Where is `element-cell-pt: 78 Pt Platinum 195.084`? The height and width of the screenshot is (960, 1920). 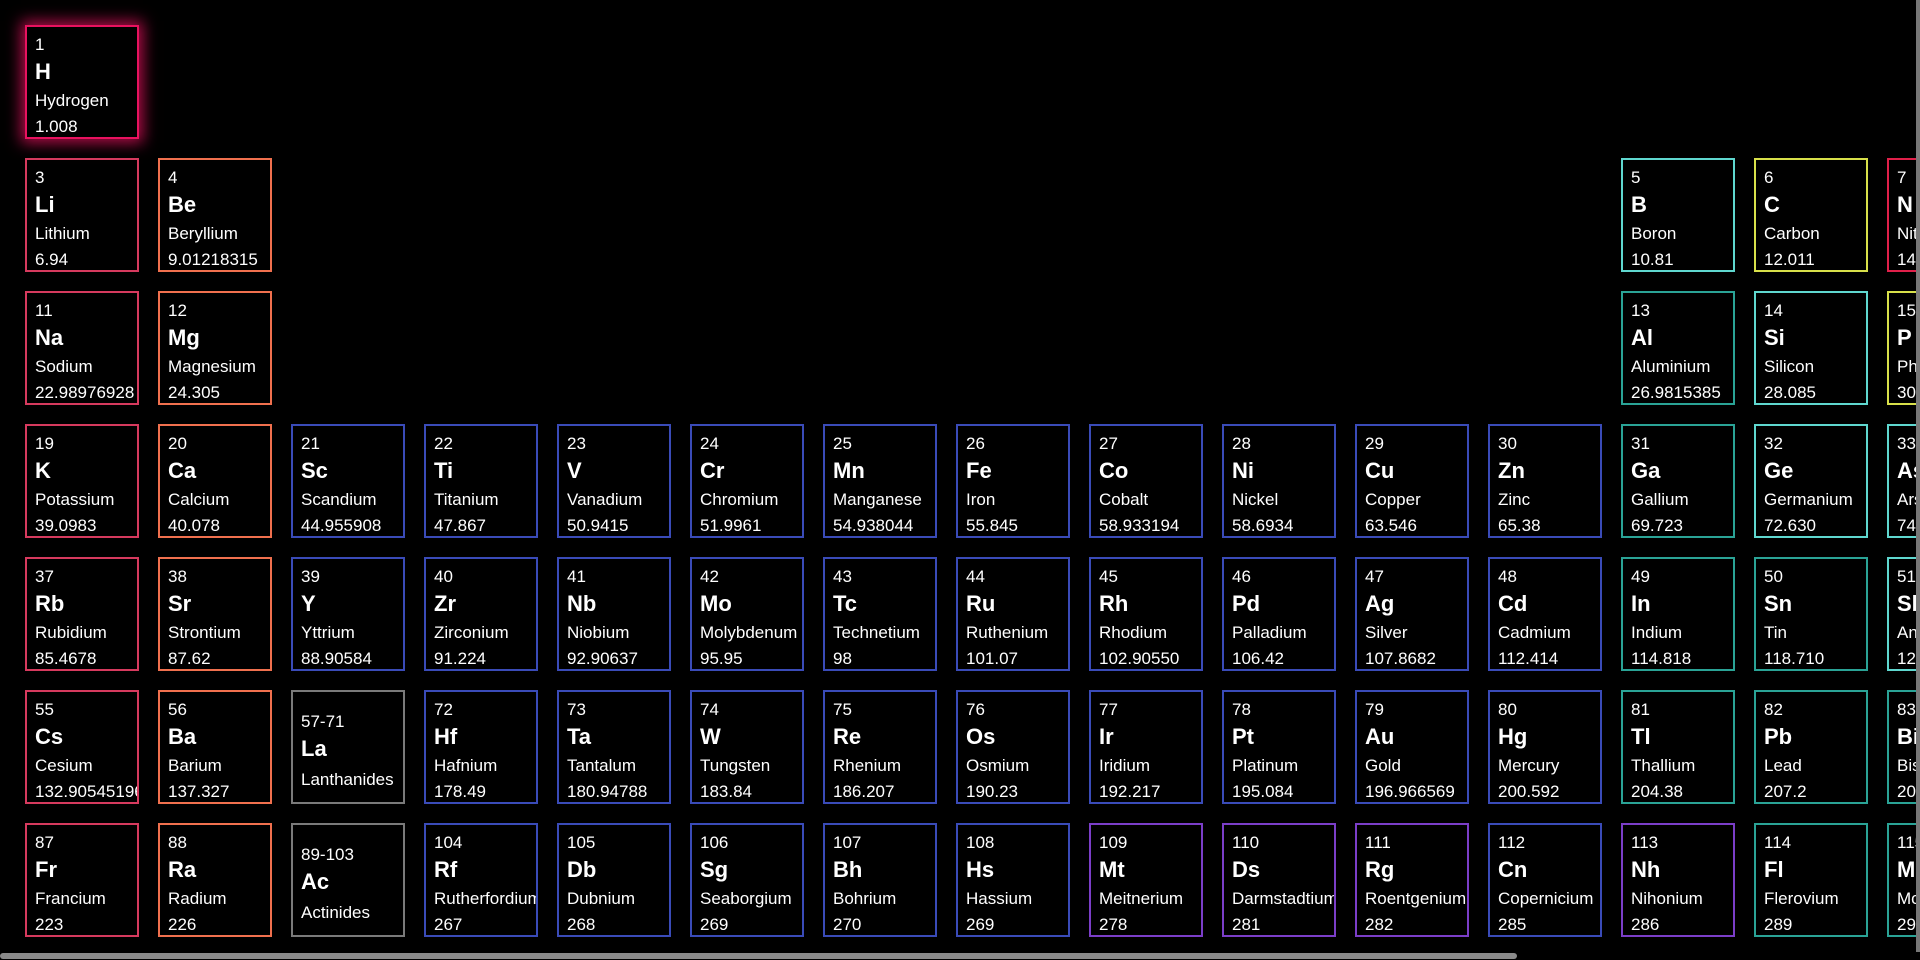 element-cell-pt: 78 Pt Platinum 195.084 is located at coordinates (1279, 747).